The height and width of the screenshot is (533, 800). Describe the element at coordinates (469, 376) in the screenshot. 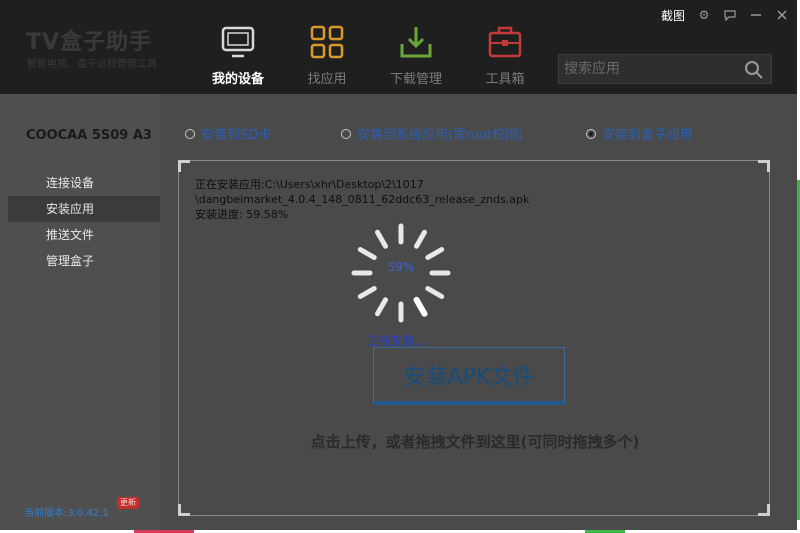

I see `install-apk-button: 安装APK文件` at that location.